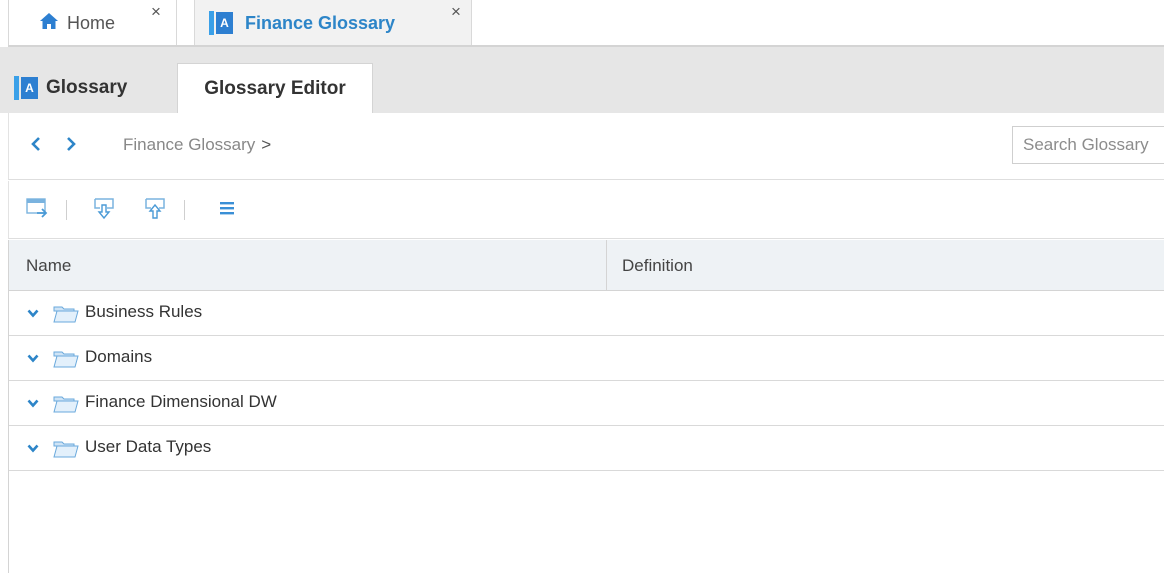  I want to click on breadcrumb: Finance Glossary >, so click(197, 145).